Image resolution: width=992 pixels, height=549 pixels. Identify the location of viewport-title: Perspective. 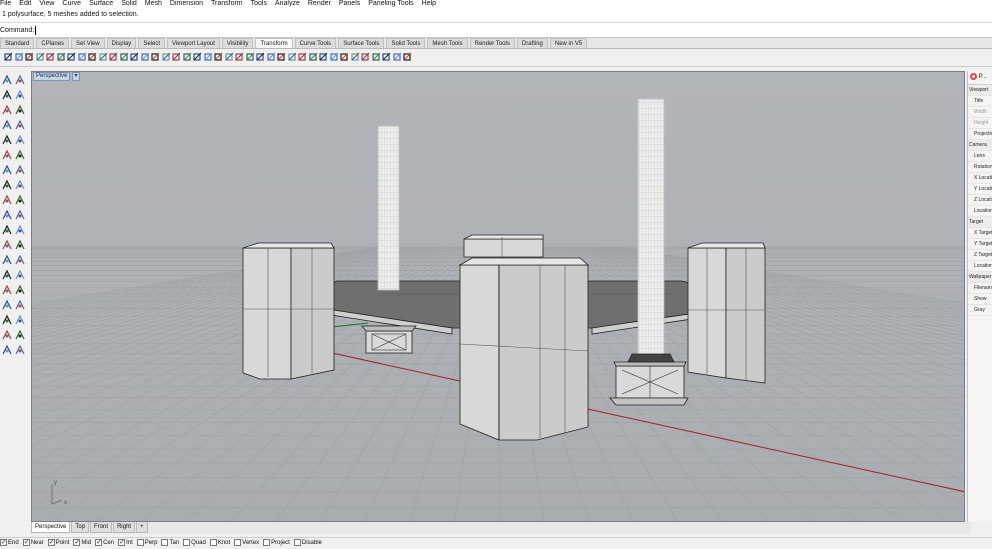
(52, 76).